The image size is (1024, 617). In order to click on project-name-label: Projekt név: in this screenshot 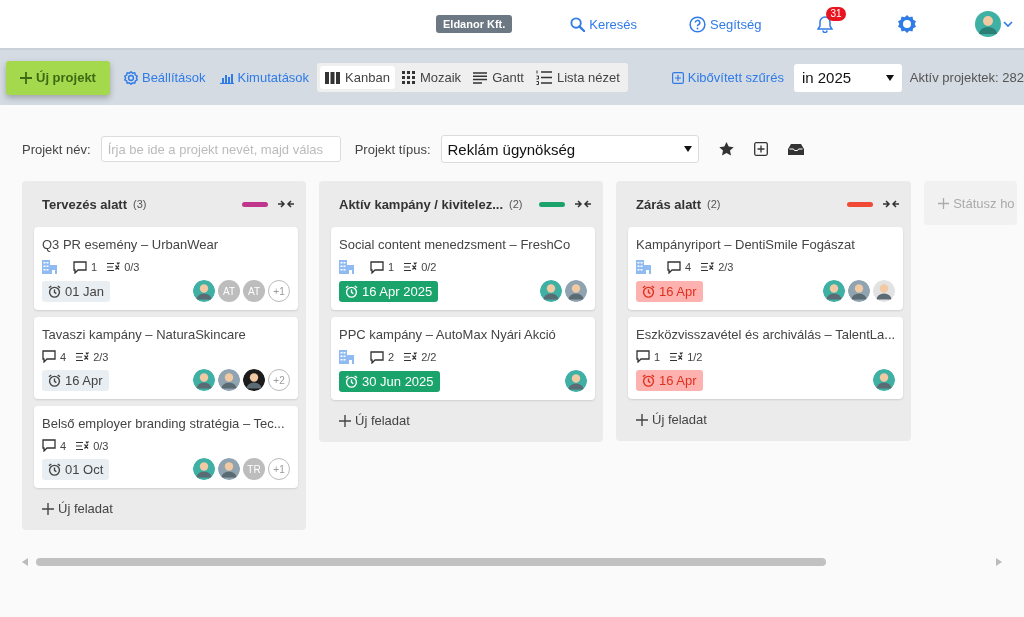, I will do `click(56, 149)`.